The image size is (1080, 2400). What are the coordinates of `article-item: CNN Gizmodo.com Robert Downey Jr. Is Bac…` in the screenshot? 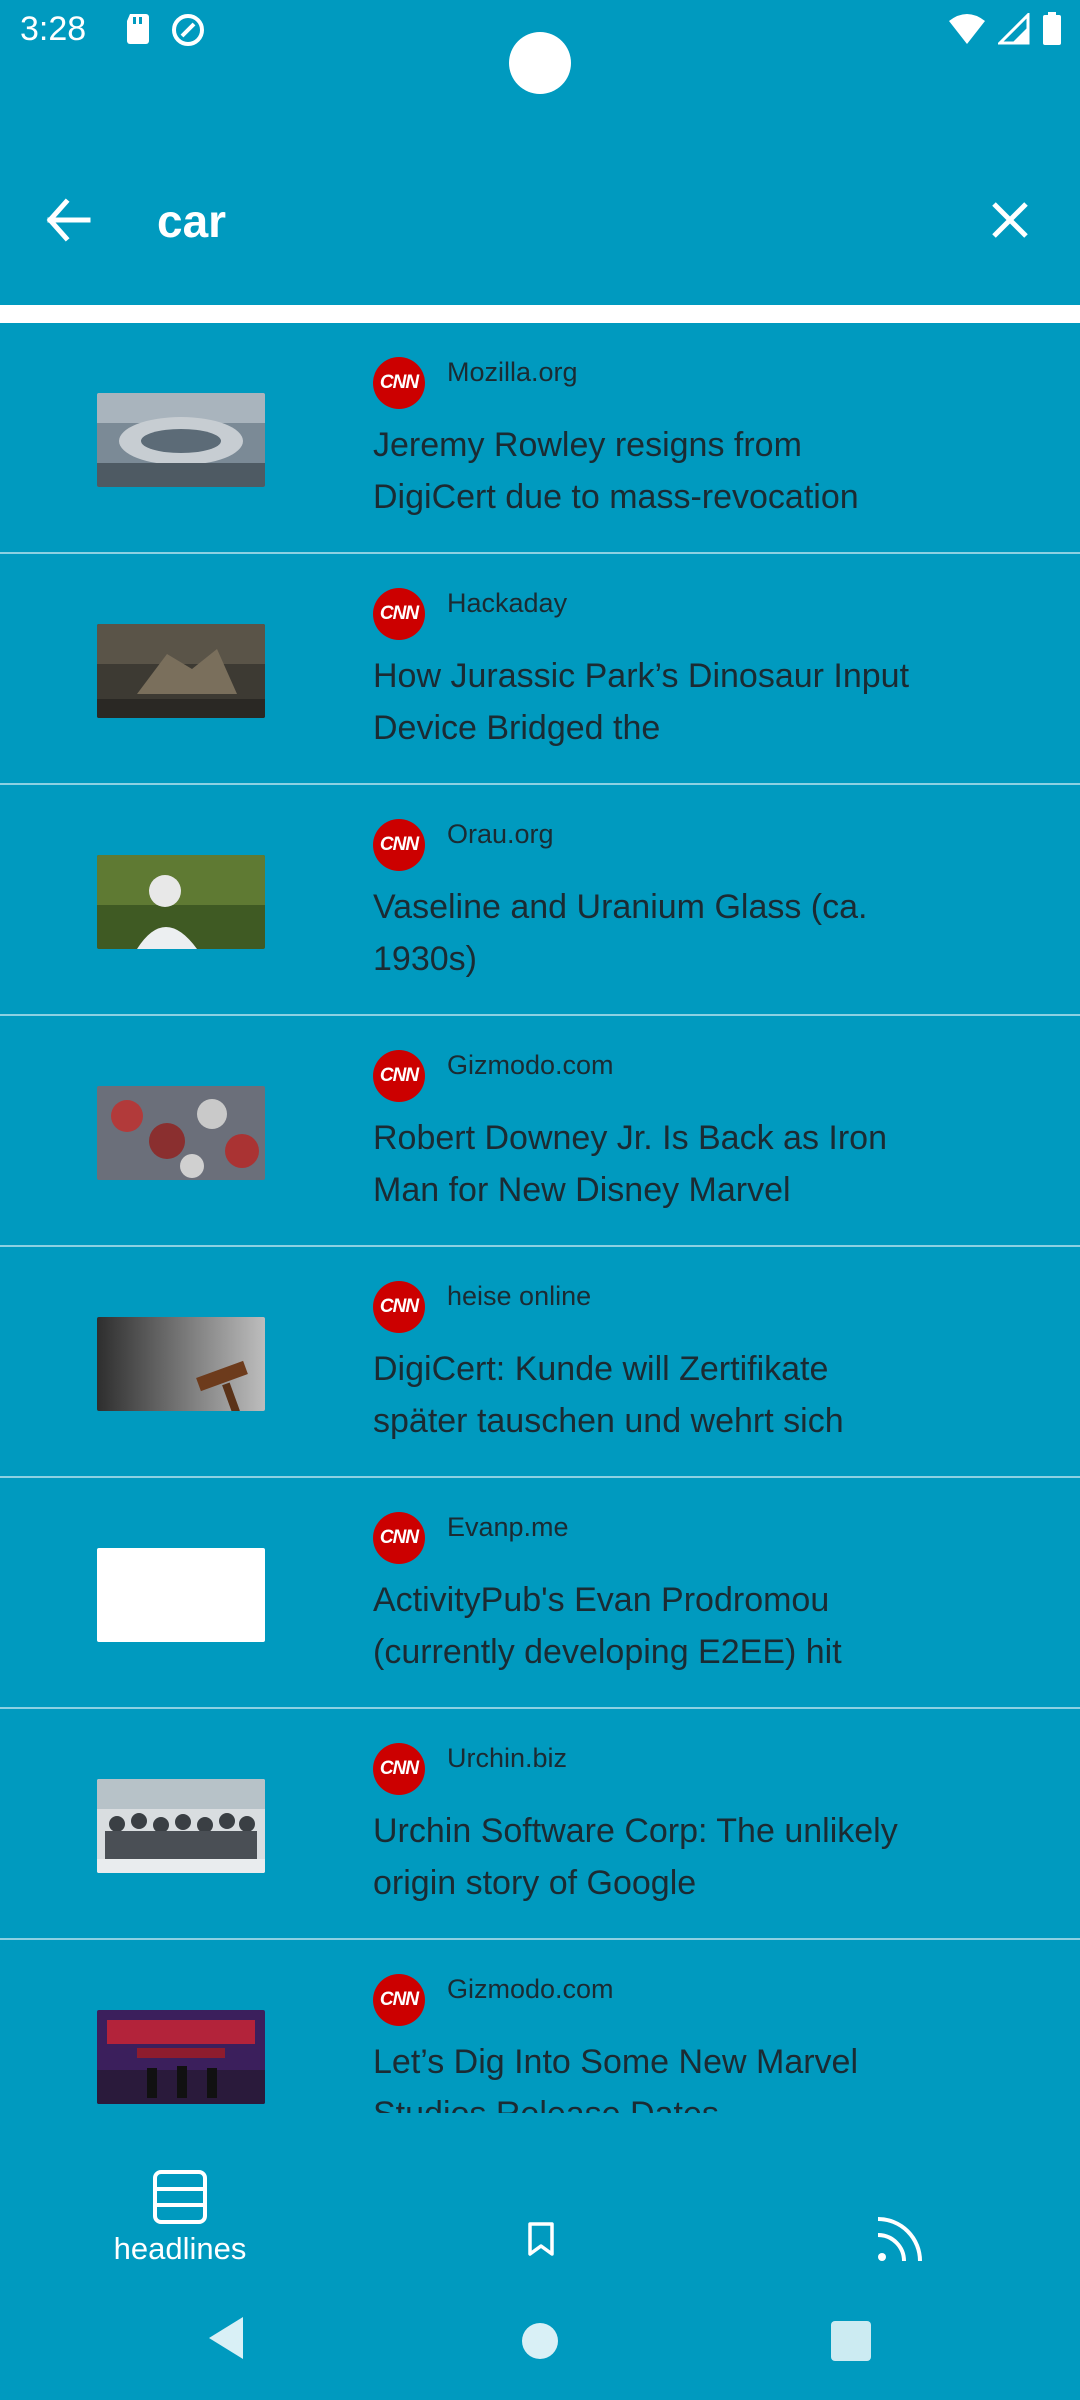 It's located at (540, 1131).